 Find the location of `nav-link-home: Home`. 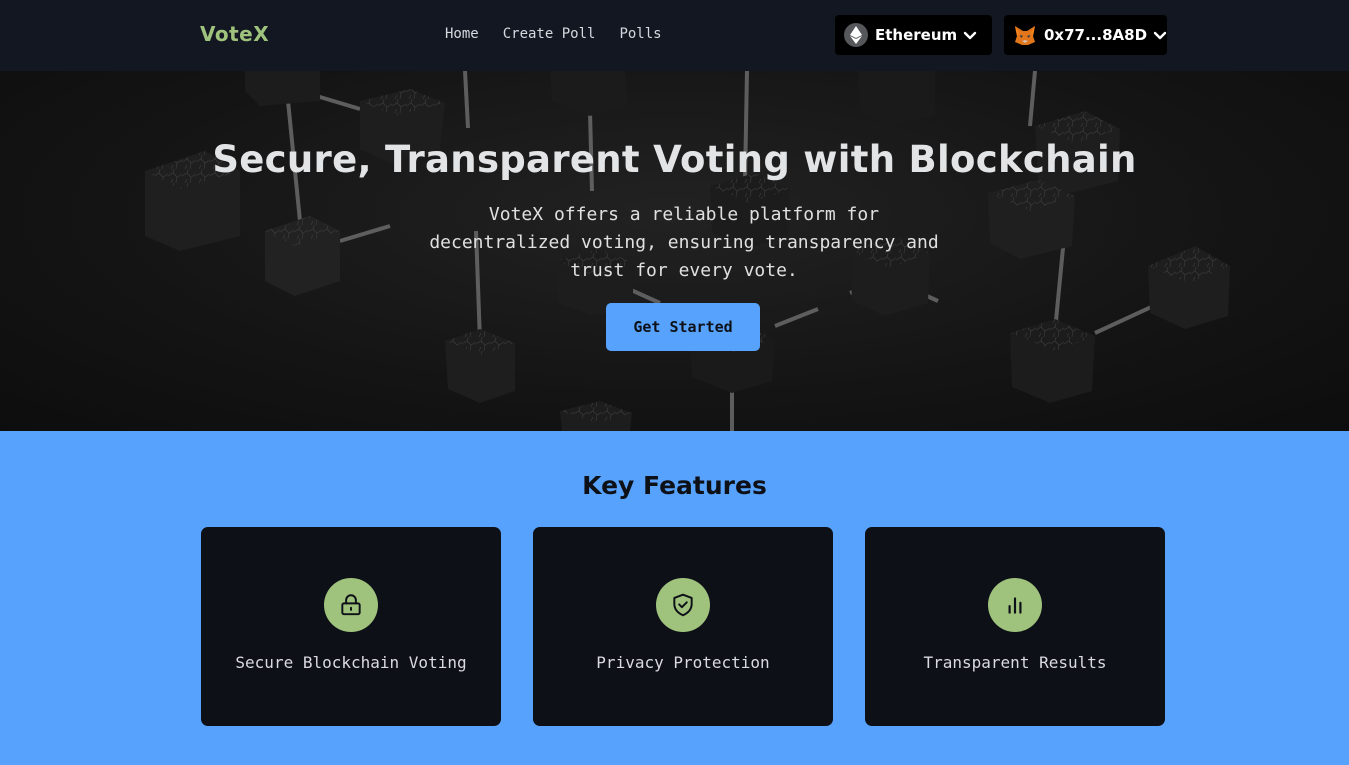

nav-link-home: Home is located at coordinates (462, 34).